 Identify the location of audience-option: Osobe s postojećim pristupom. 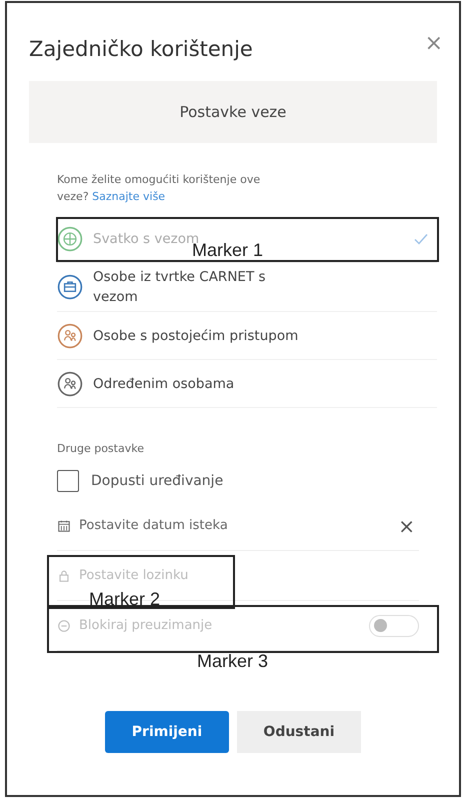
(247, 336).